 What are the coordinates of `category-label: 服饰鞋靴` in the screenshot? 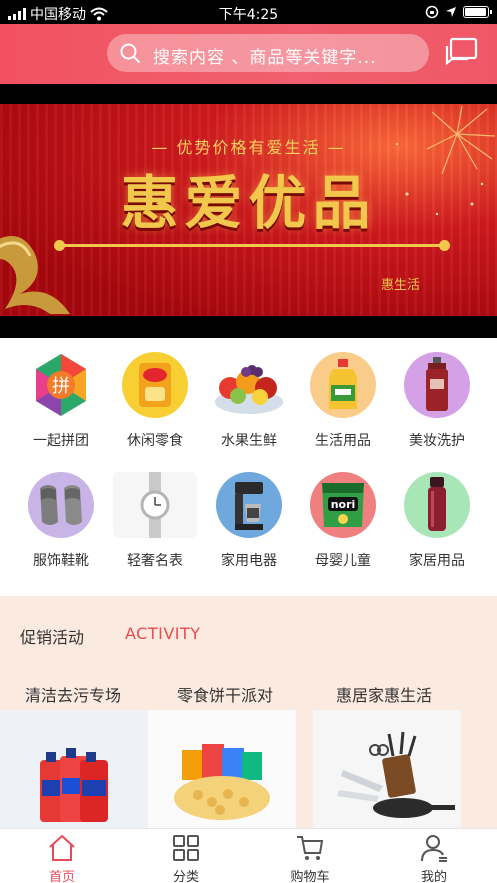 It's located at (61, 561).